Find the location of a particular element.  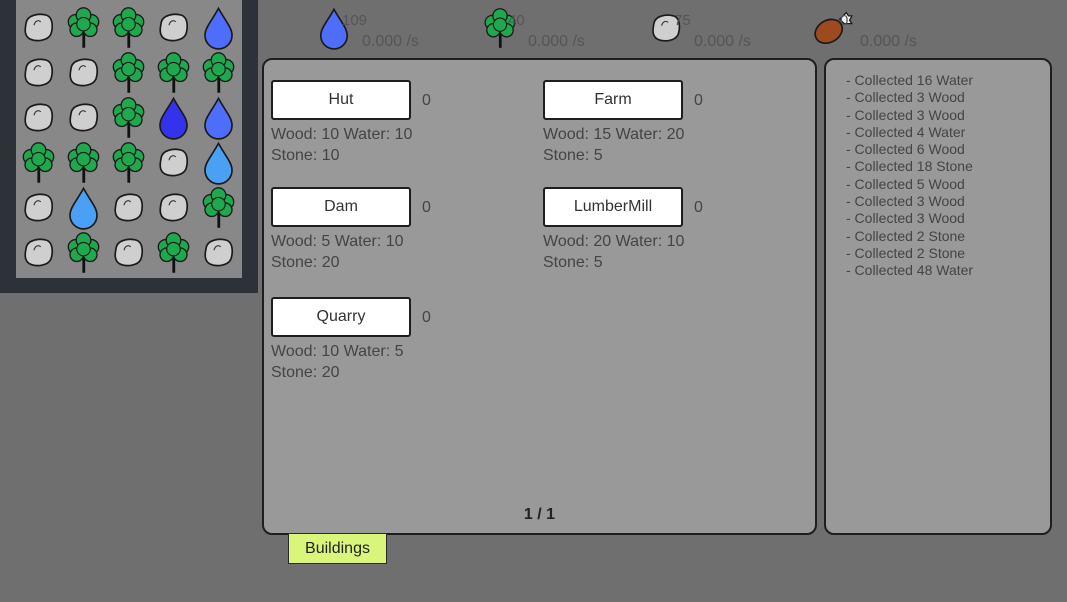

farm-cost-line1: Wood: 15 Water: 20 is located at coordinates (614, 134).